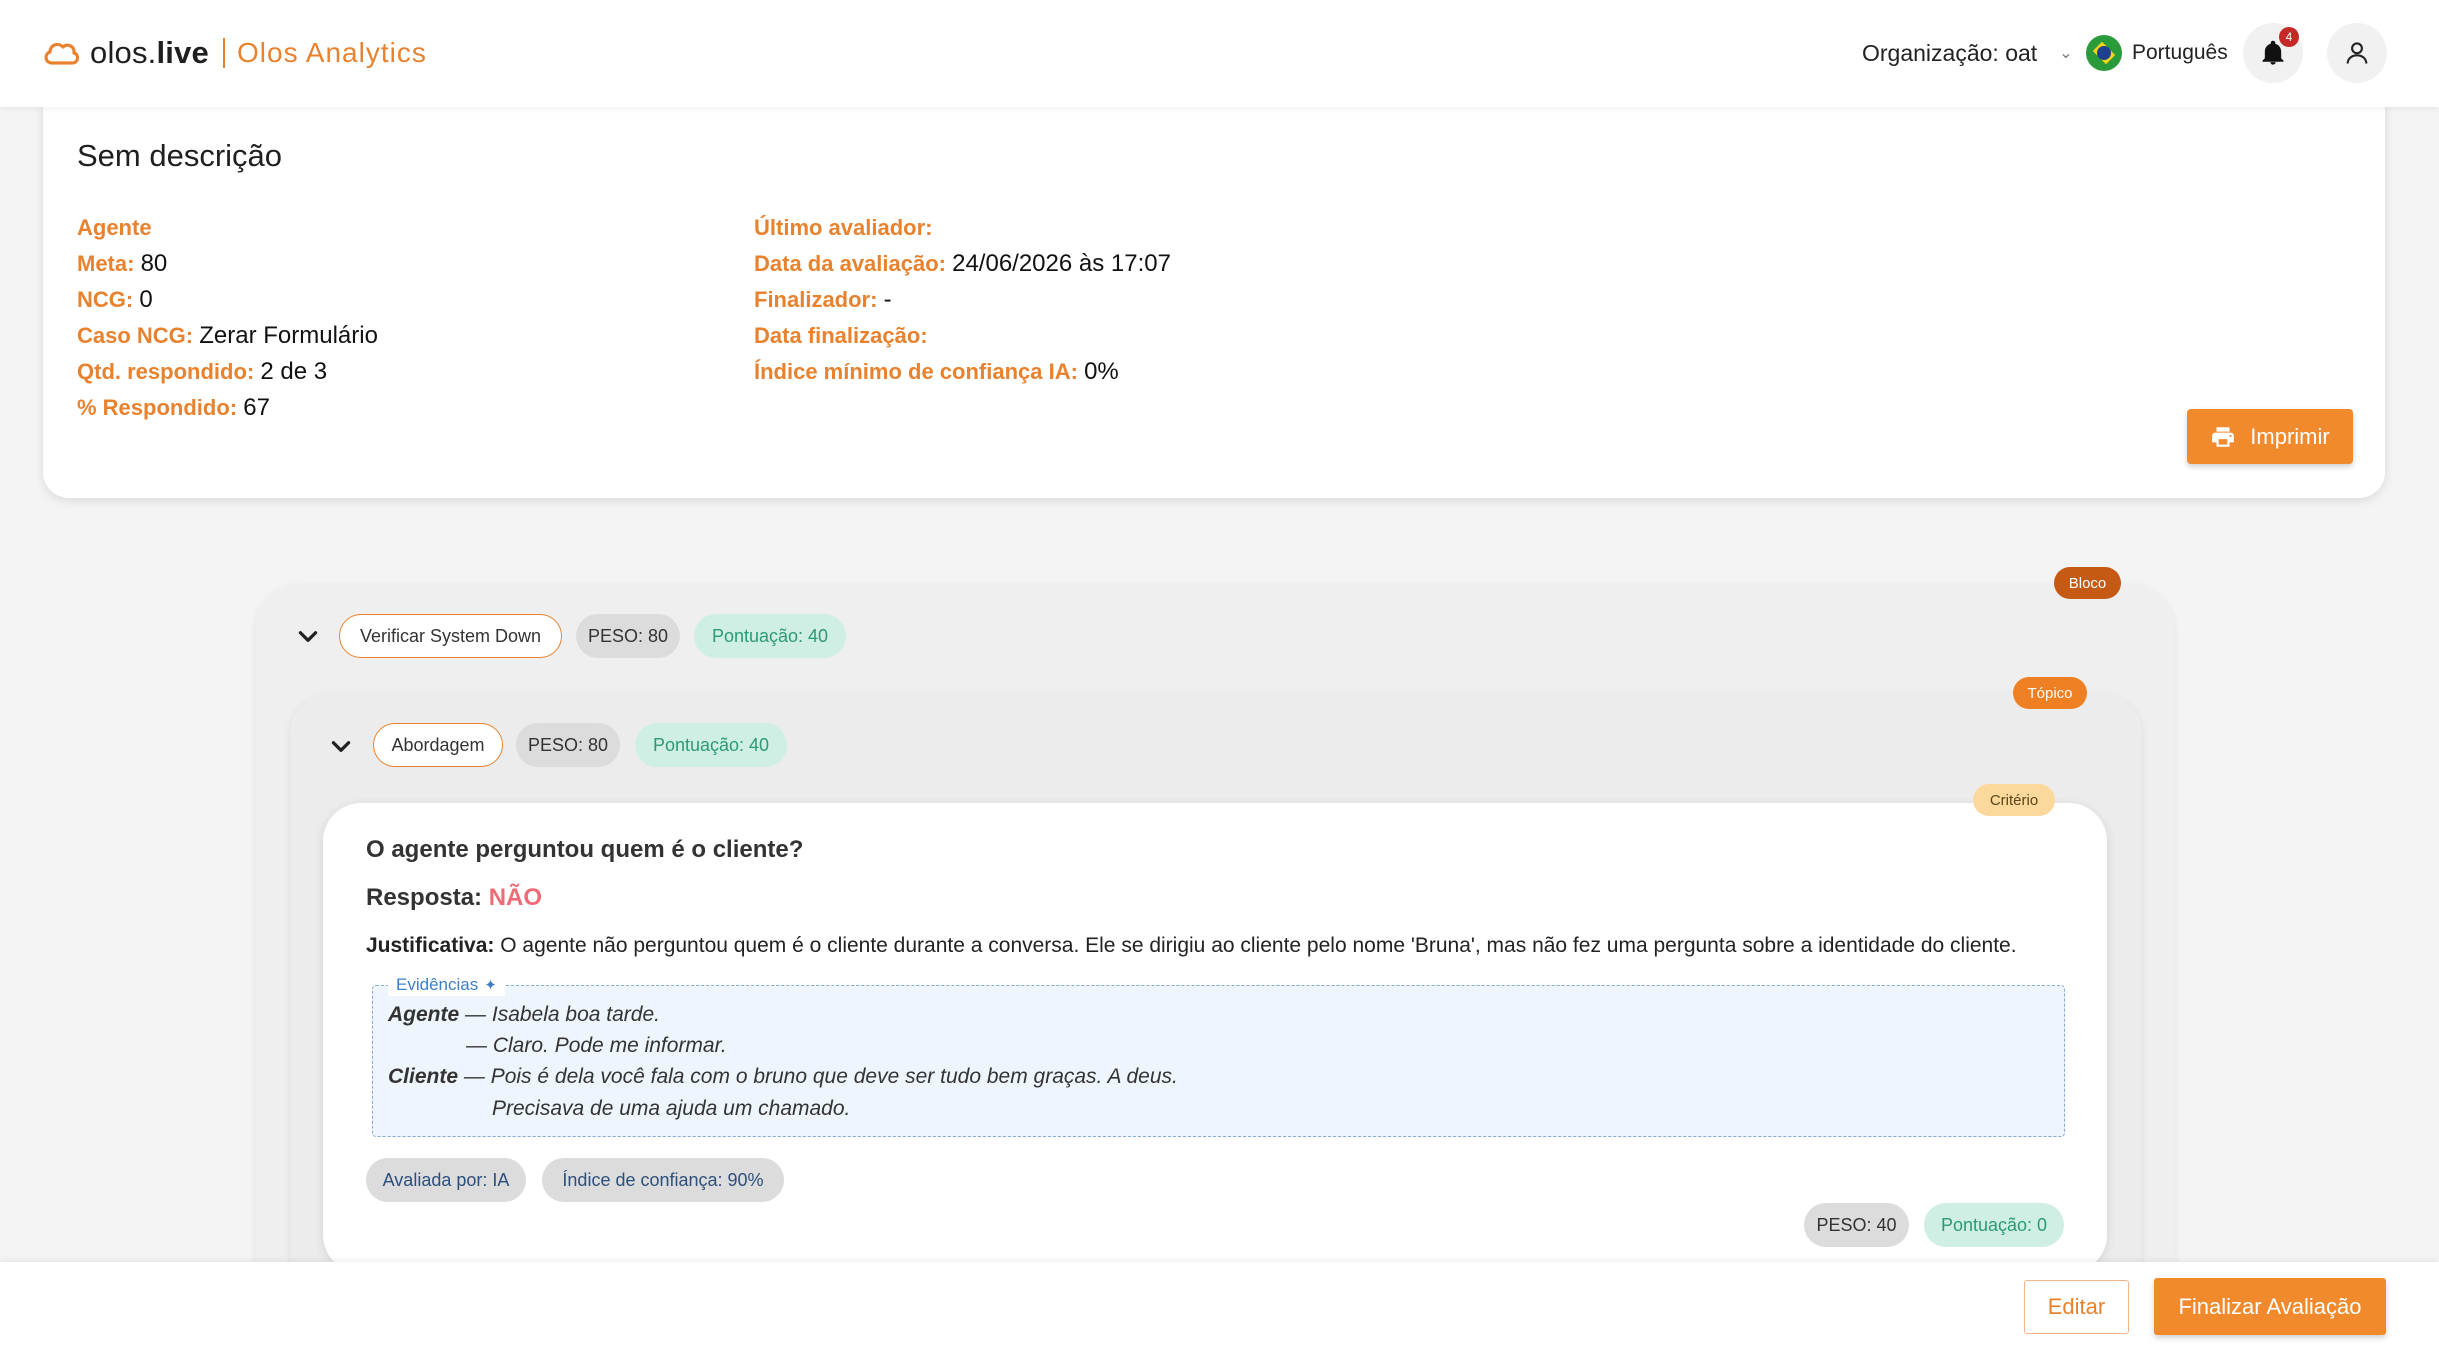  I want to click on printer-icon, so click(2223, 436).